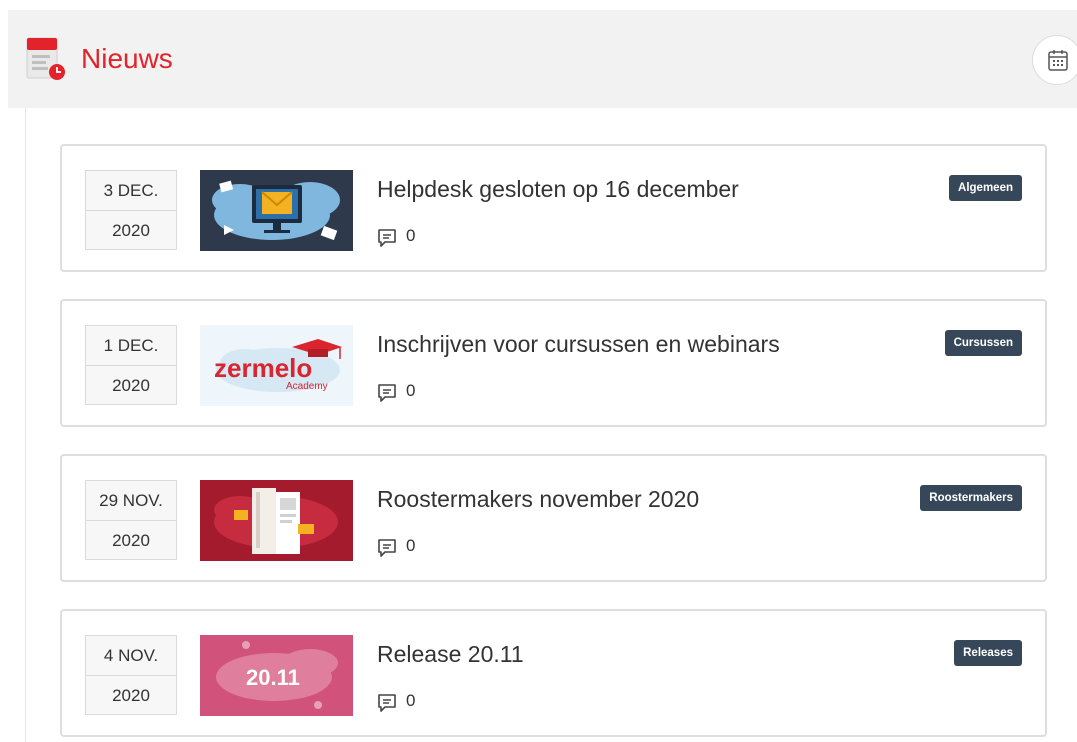  Describe the element at coordinates (450, 654) in the screenshot. I see `news-title: Release 20.11` at that location.